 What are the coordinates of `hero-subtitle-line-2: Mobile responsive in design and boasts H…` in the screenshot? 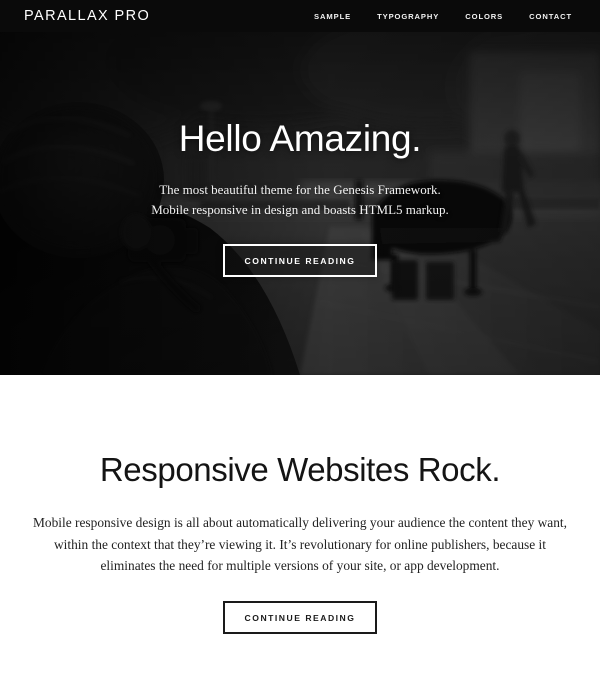 It's located at (300, 209).